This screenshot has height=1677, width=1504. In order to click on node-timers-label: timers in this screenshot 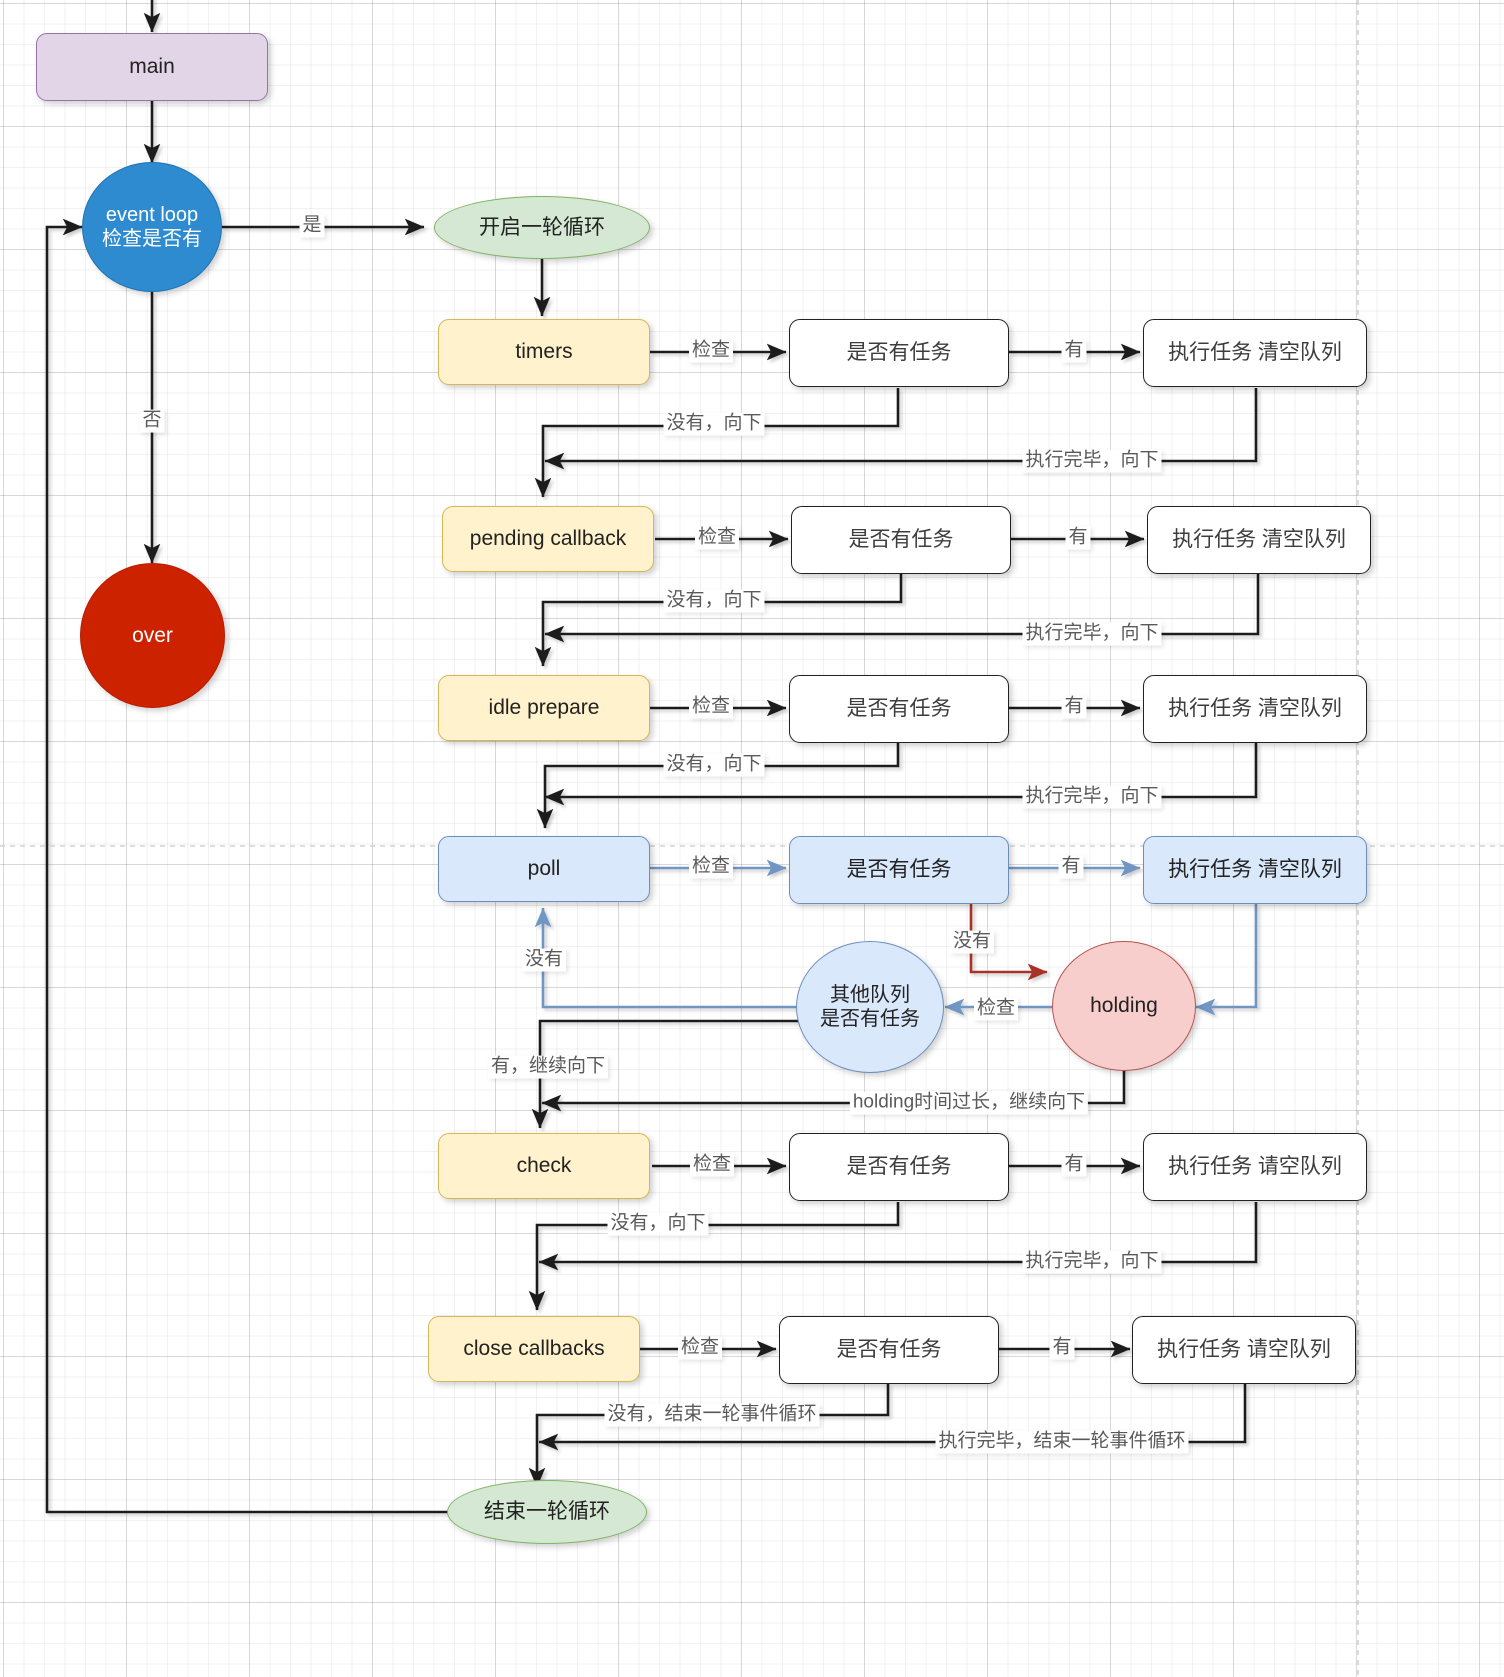, I will do `click(544, 352)`.